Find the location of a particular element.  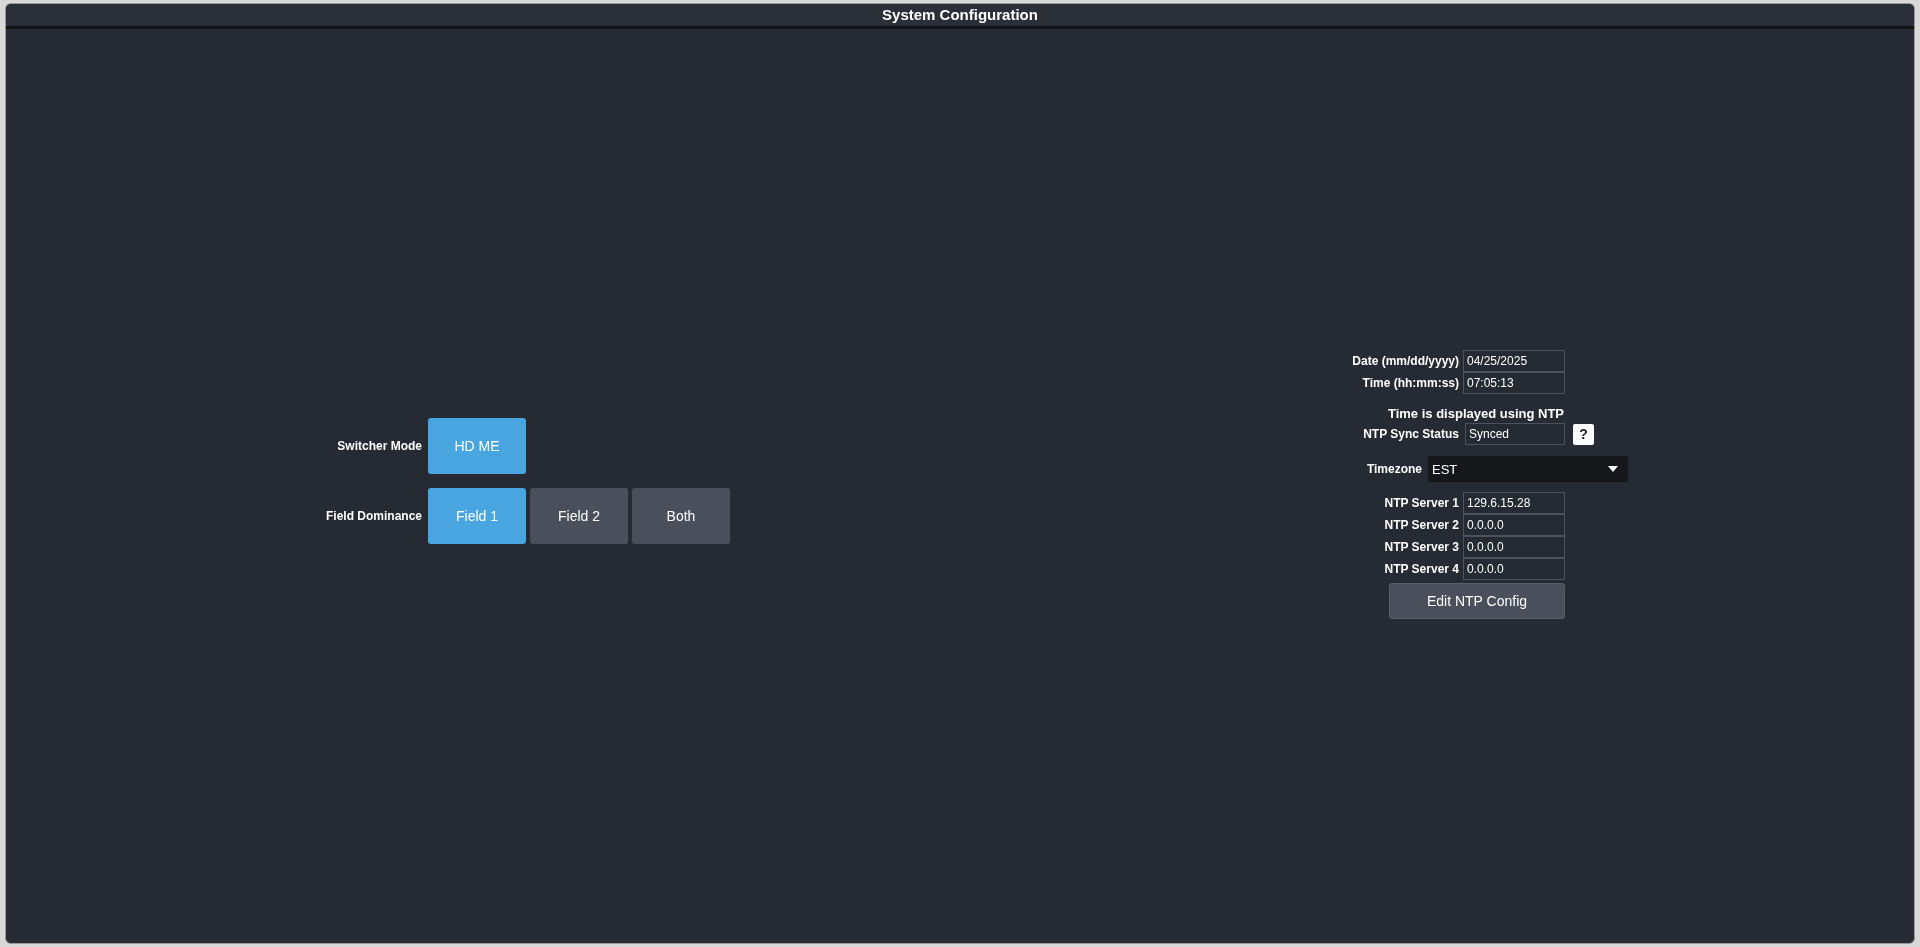

window-title: System Configuration is located at coordinates (960, 16).